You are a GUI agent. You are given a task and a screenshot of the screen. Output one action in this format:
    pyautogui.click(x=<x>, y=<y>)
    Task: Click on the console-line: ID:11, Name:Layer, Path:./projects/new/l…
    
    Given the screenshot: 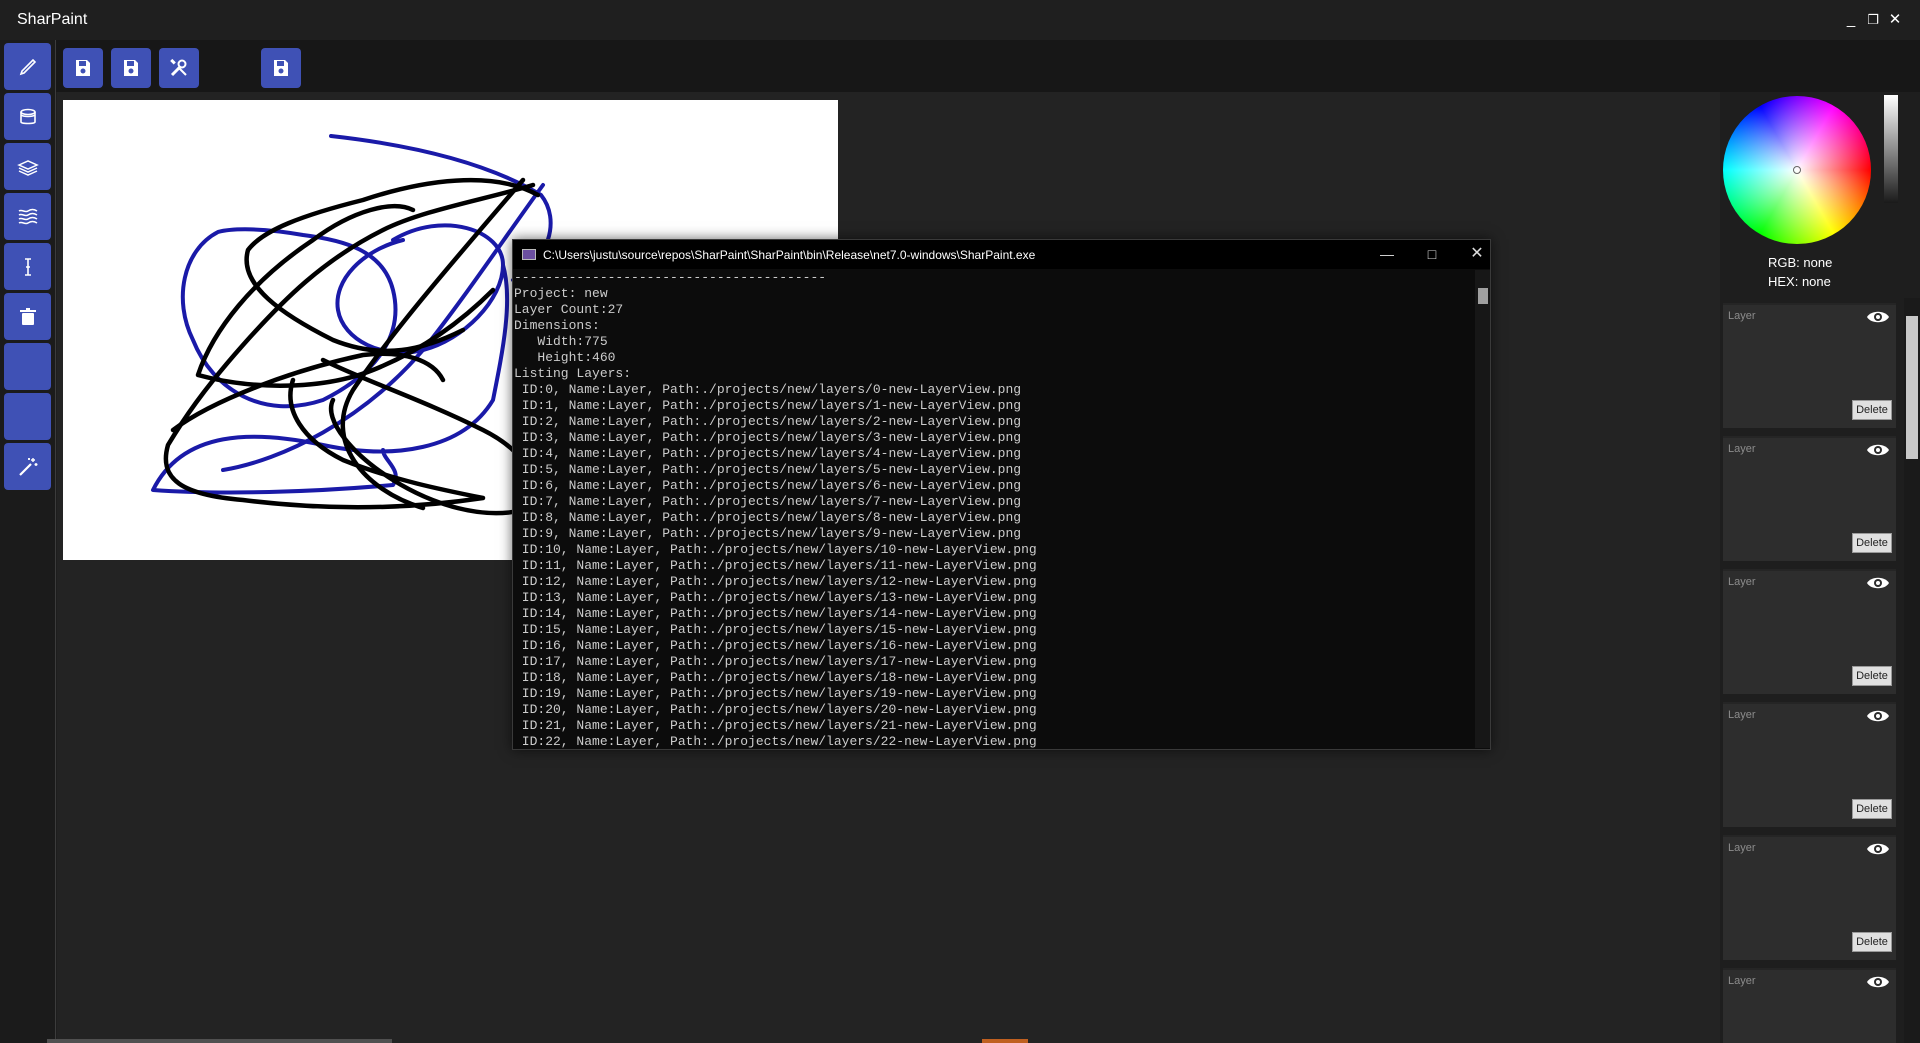 What is the action you would take?
    pyautogui.click(x=775, y=565)
    